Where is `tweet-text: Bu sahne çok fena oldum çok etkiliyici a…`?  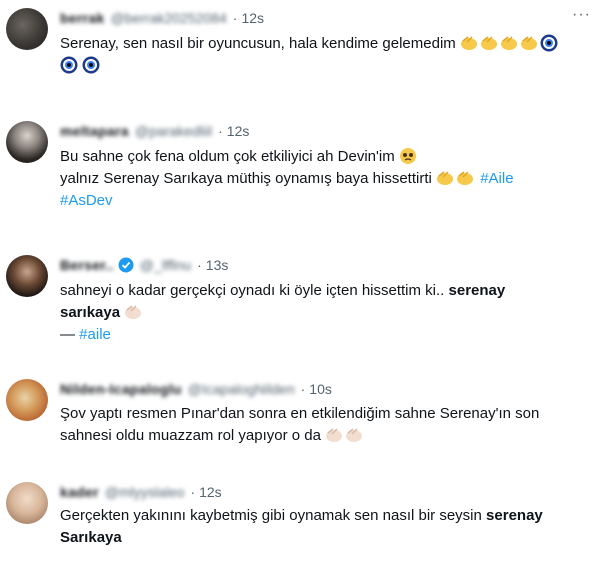
tweet-text: Bu sahne çok fena oldum çok etkiliyici a… is located at coordinates (325, 179).